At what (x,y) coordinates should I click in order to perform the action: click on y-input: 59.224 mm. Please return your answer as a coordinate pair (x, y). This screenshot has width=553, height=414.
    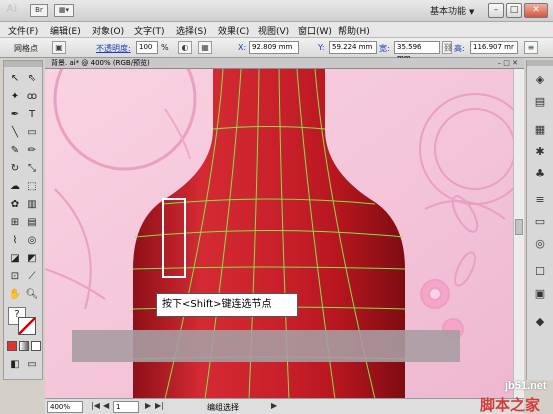
    Looking at the image, I should click on (353, 47).